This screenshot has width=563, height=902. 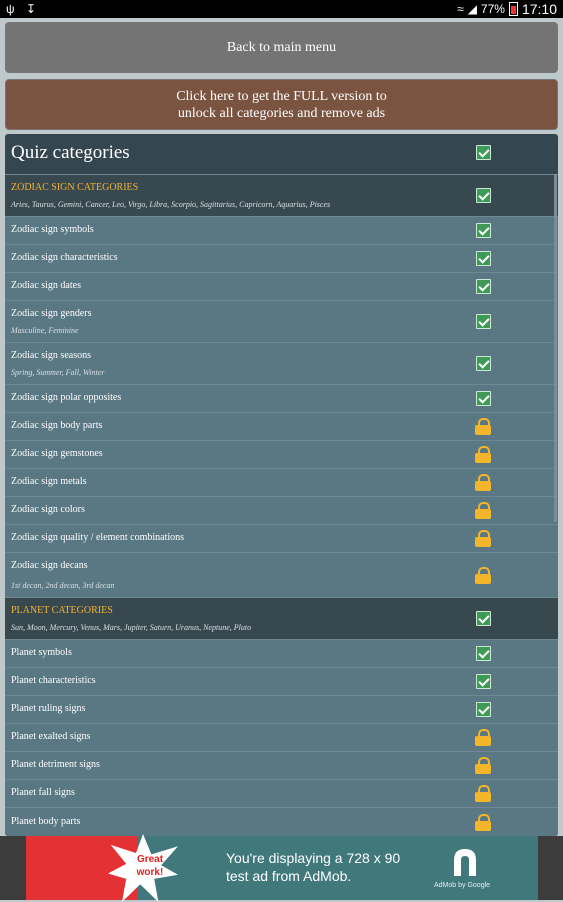 What do you see at coordinates (507, 9) in the screenshot?
I see `status-right: ≈ ◢ 77% 17:10` at bounding box center [507, 9].